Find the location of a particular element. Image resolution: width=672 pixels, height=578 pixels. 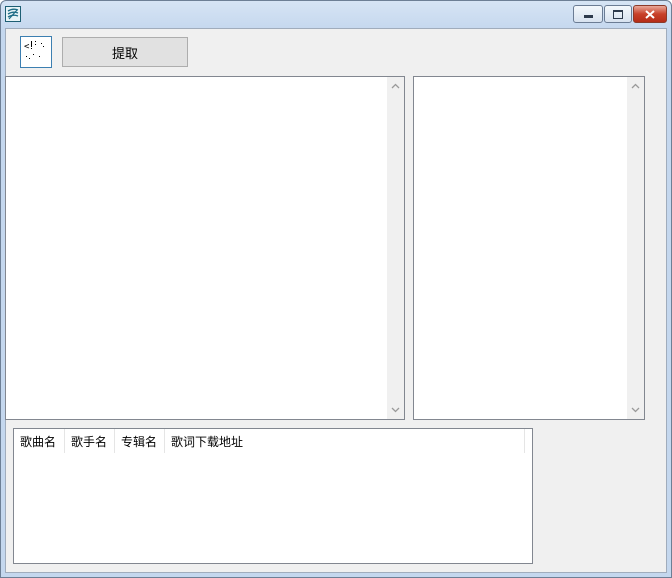

close-icon is located at coordinates (650, 14).